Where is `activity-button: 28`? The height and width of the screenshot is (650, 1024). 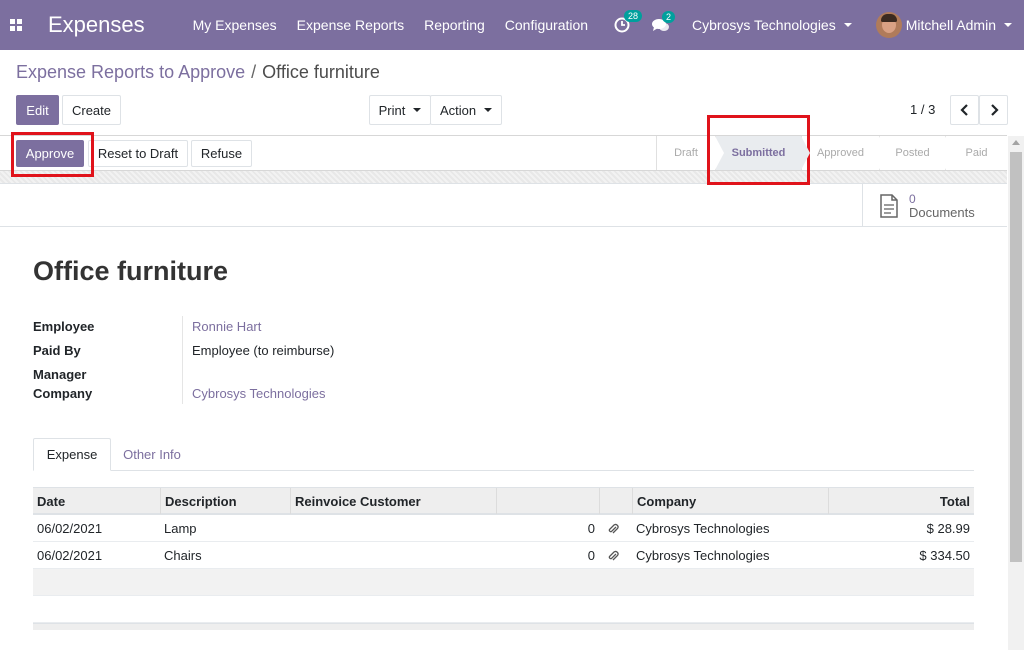 activity-button: 28 is located at coordinates (628, 21).